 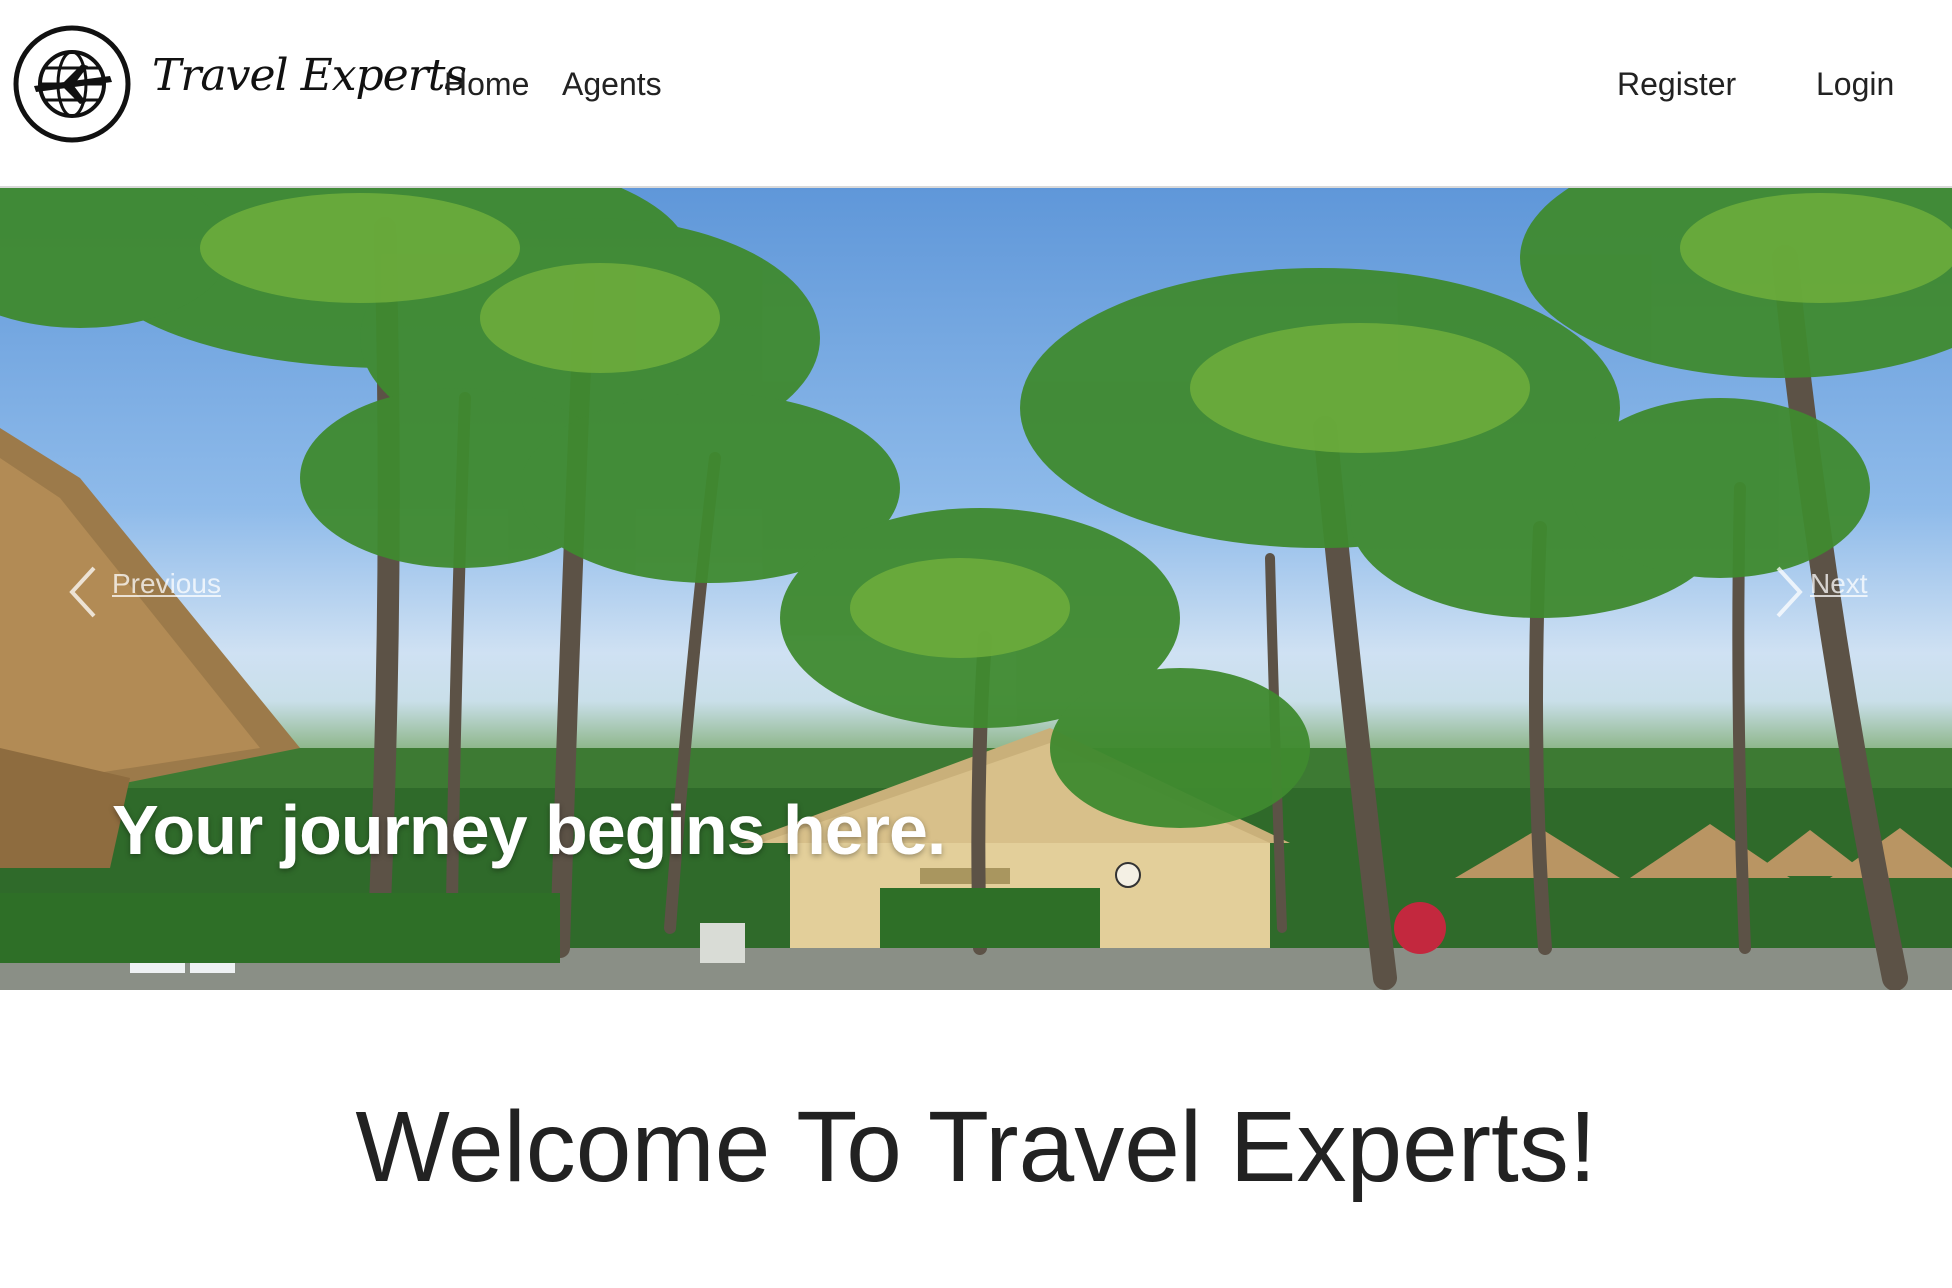 I want to click on nav-home-link: Home, so click(x=486, y=84).